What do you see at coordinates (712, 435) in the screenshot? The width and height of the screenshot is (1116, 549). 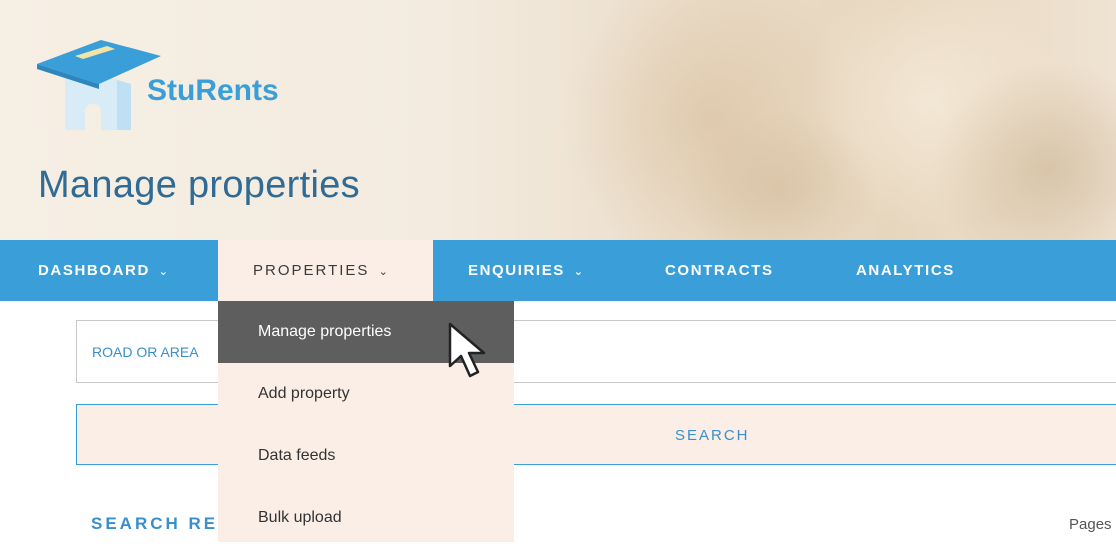 I see `search-button-label: SEARCH` at bounding box center [712, 435].